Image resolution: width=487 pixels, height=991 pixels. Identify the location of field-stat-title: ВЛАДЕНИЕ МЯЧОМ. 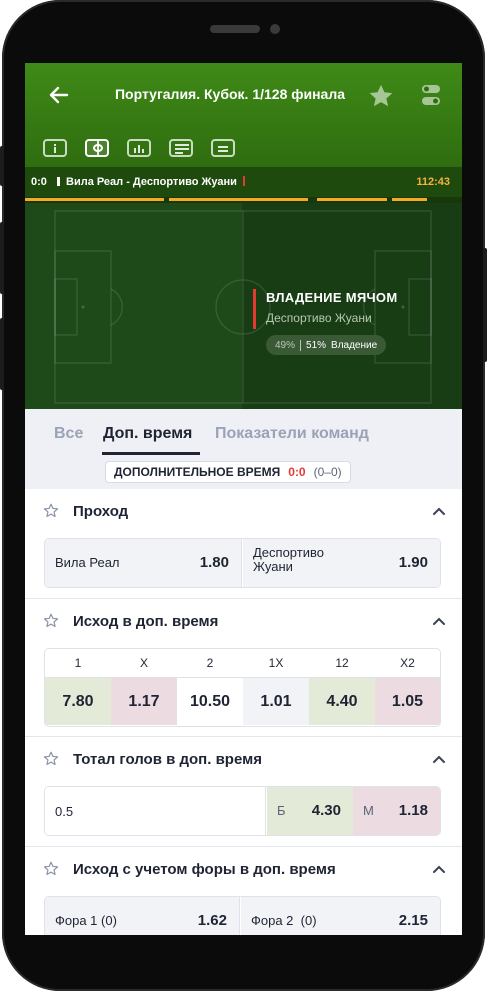
(332, 297).